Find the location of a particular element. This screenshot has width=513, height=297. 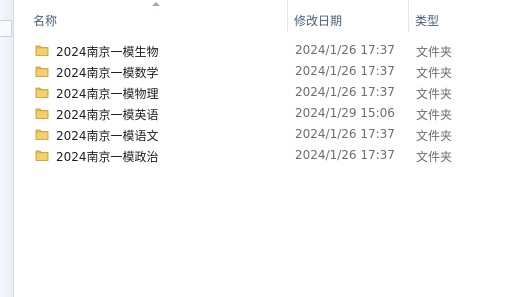

column-header-date: 修改日期 is located at coordinates (347, 16).